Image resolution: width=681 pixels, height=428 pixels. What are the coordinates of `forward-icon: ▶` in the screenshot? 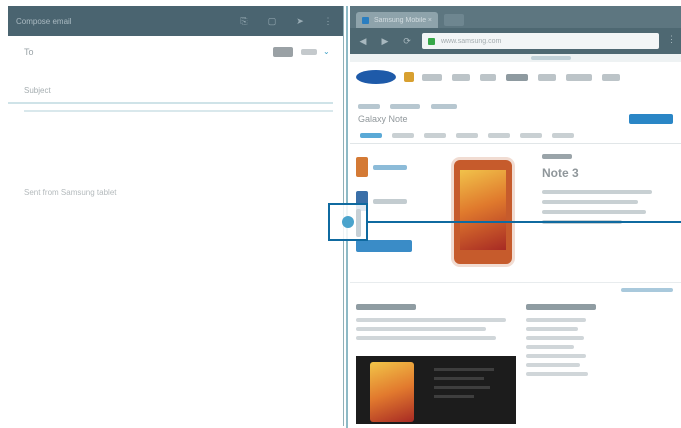 It's located at (385, 41).